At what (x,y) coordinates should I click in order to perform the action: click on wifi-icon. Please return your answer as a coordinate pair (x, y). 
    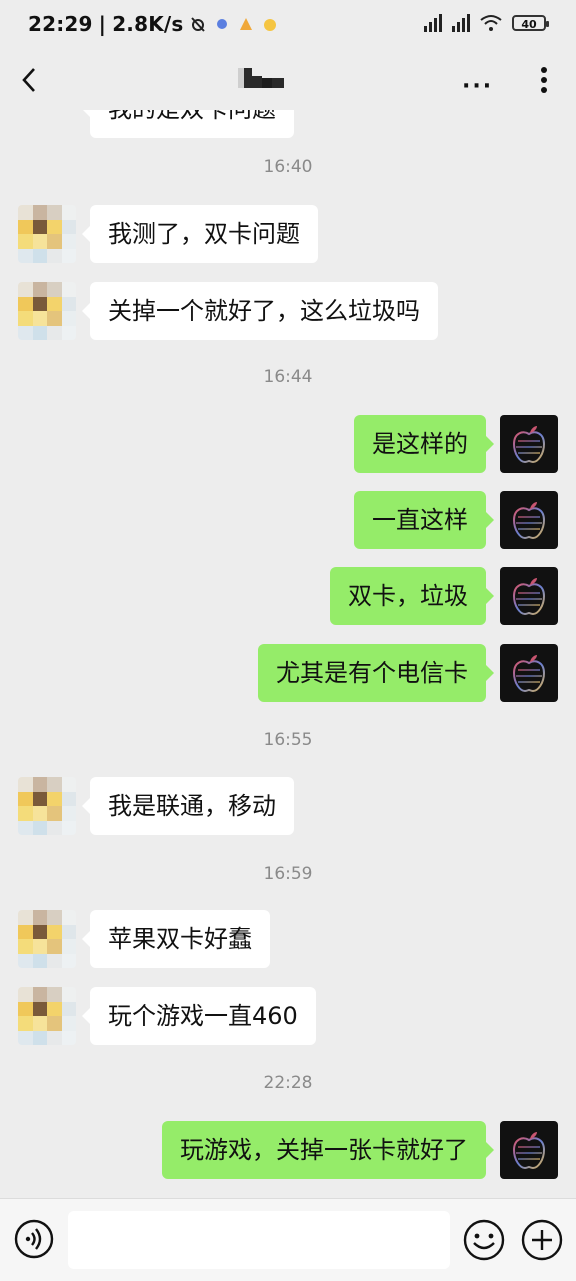
    Looking at the image, I should click on (491, 23).